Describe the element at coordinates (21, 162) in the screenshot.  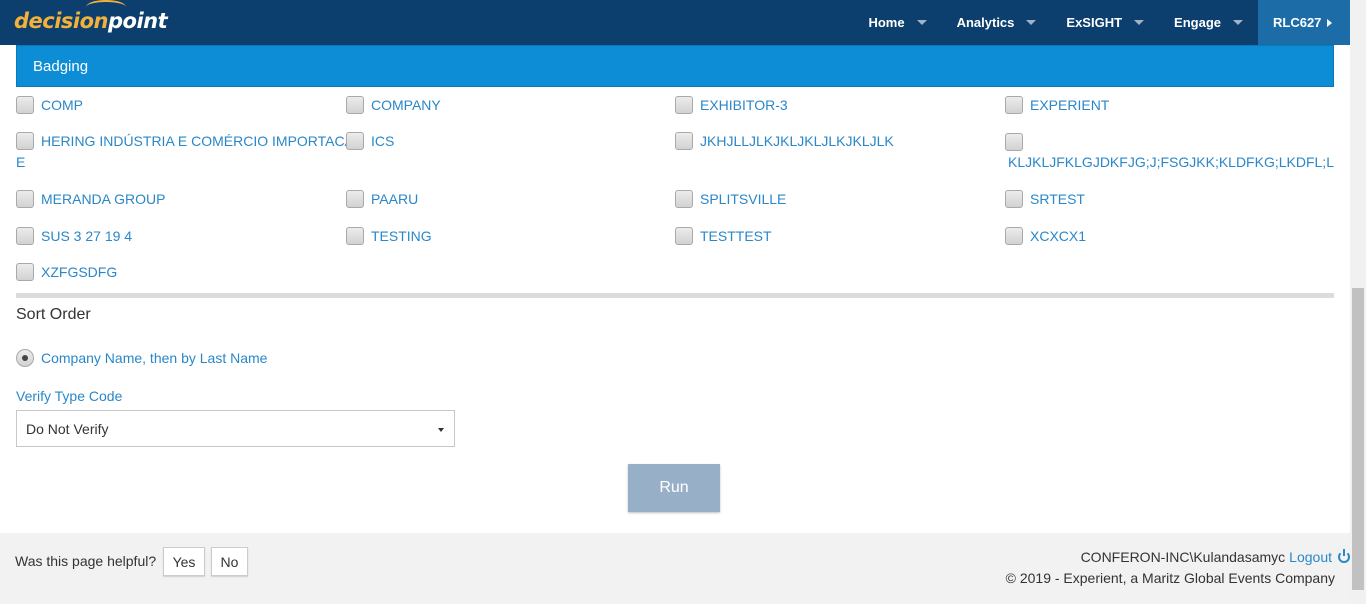
I see `company-label-wrap: E` at that location.